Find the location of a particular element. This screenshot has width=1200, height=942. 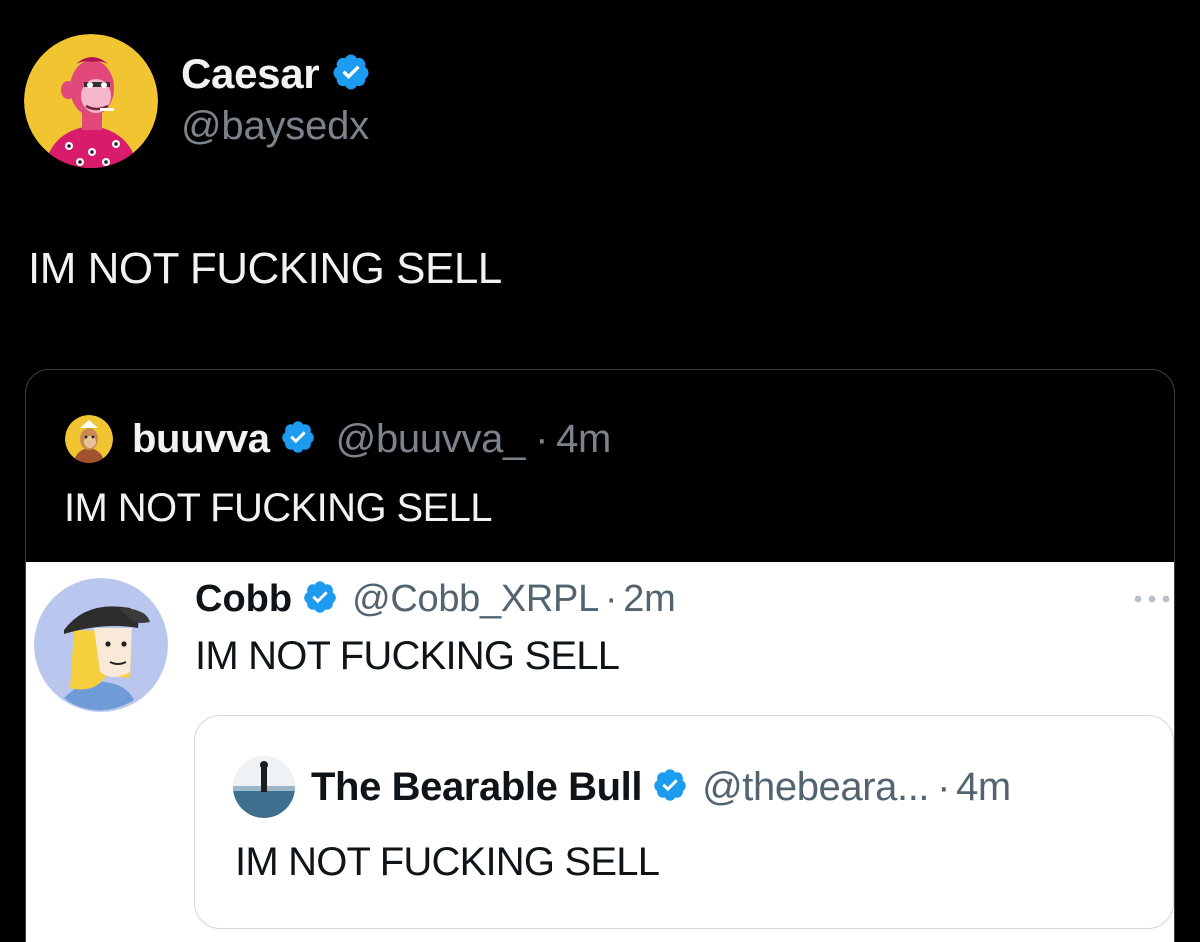

cartoon-cap-avatar-icon is located at coordinates (101, 645).